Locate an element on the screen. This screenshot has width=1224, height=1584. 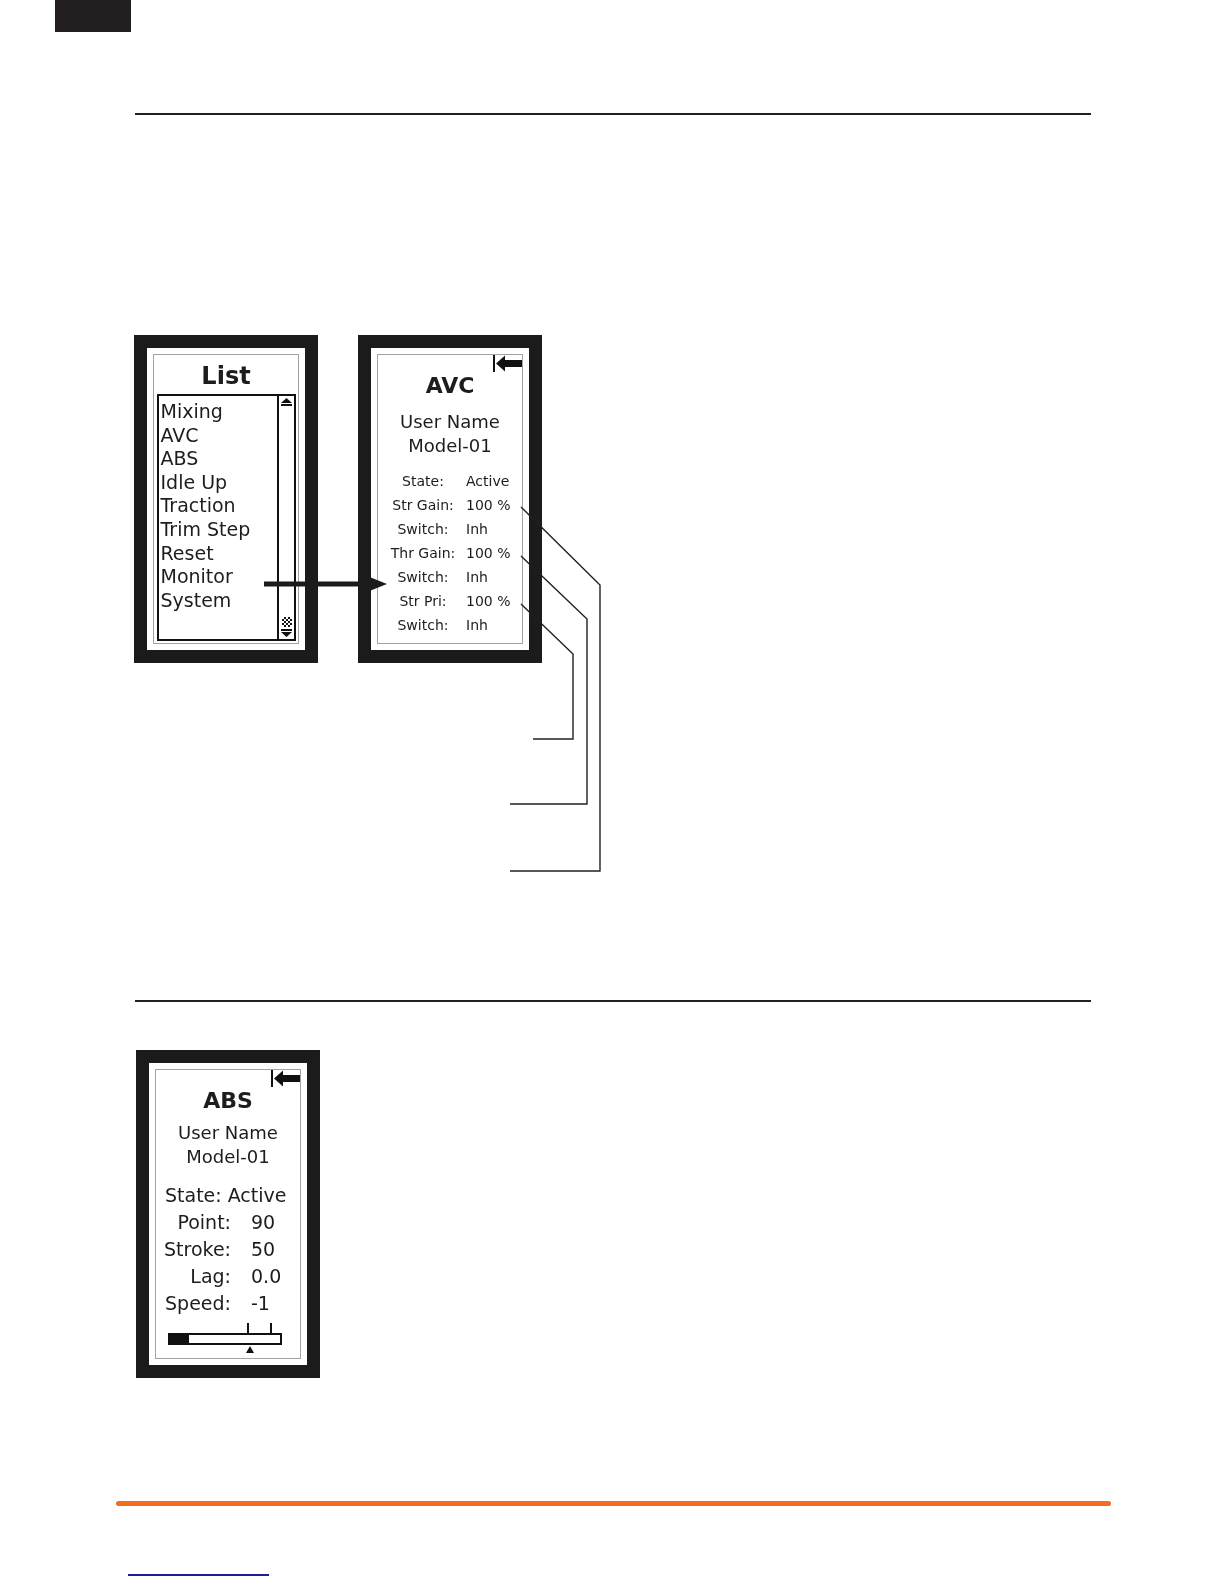
menu-item: AVC is located at coordinates (179, 435).